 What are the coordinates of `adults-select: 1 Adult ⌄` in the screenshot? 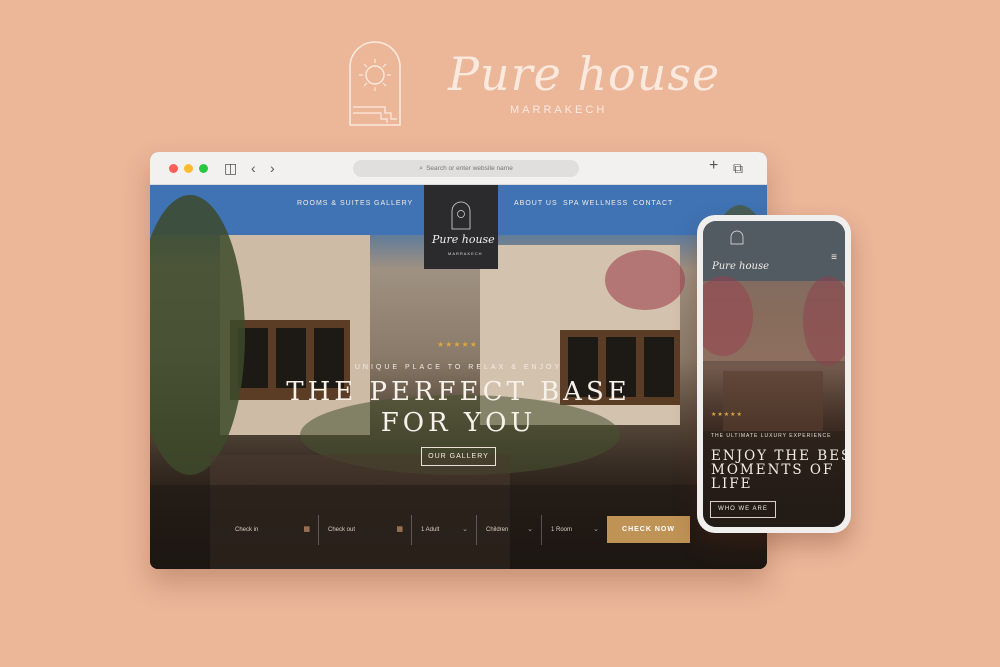 It's located at (444, 530).